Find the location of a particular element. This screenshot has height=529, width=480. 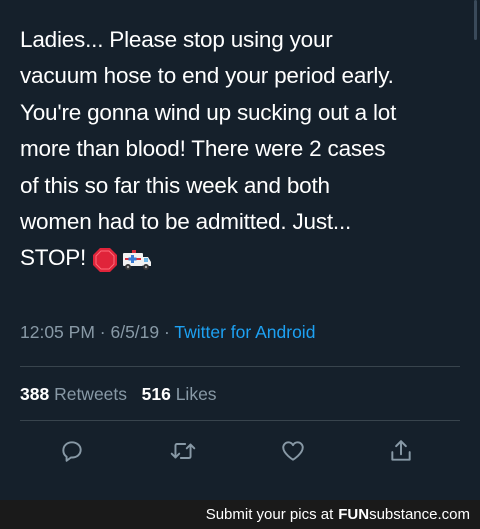

tweet-time: 12:05 PM is located at coordinates (57, 332).